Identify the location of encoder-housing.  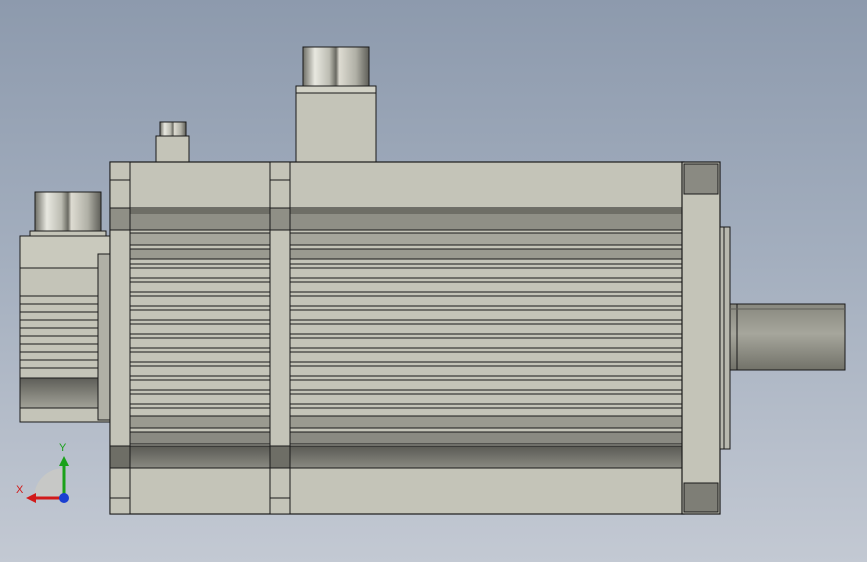
(65, 329).